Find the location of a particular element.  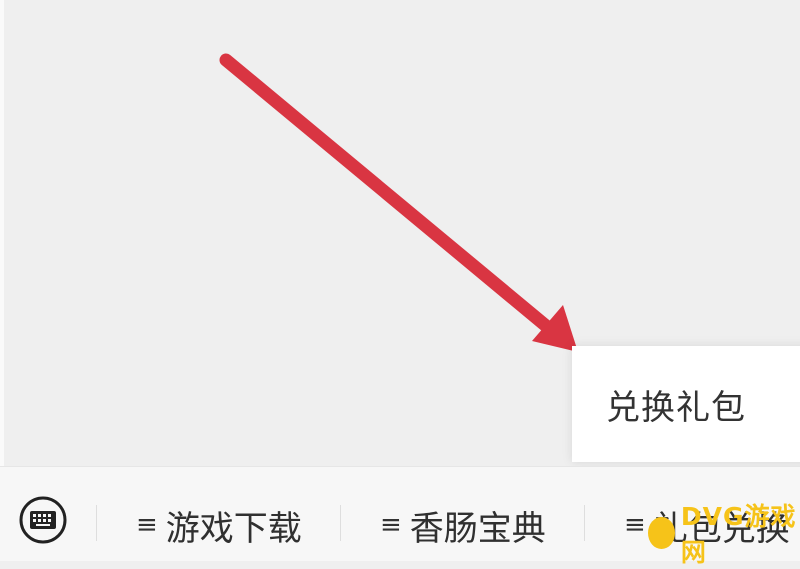

keyboard-icon is located at coordinates (43, 520).